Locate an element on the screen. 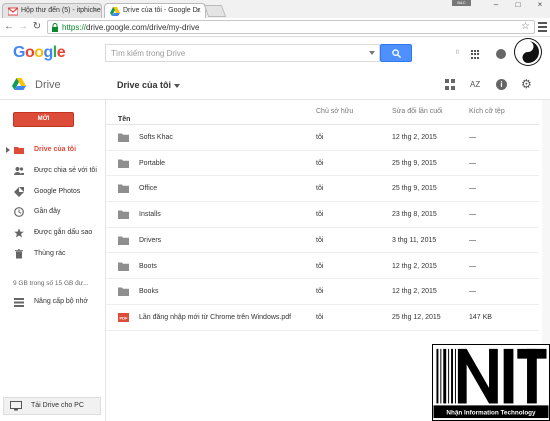 The width and height of the screenshot is (550, 421). storage-icon is located at coordinates (19, 302).